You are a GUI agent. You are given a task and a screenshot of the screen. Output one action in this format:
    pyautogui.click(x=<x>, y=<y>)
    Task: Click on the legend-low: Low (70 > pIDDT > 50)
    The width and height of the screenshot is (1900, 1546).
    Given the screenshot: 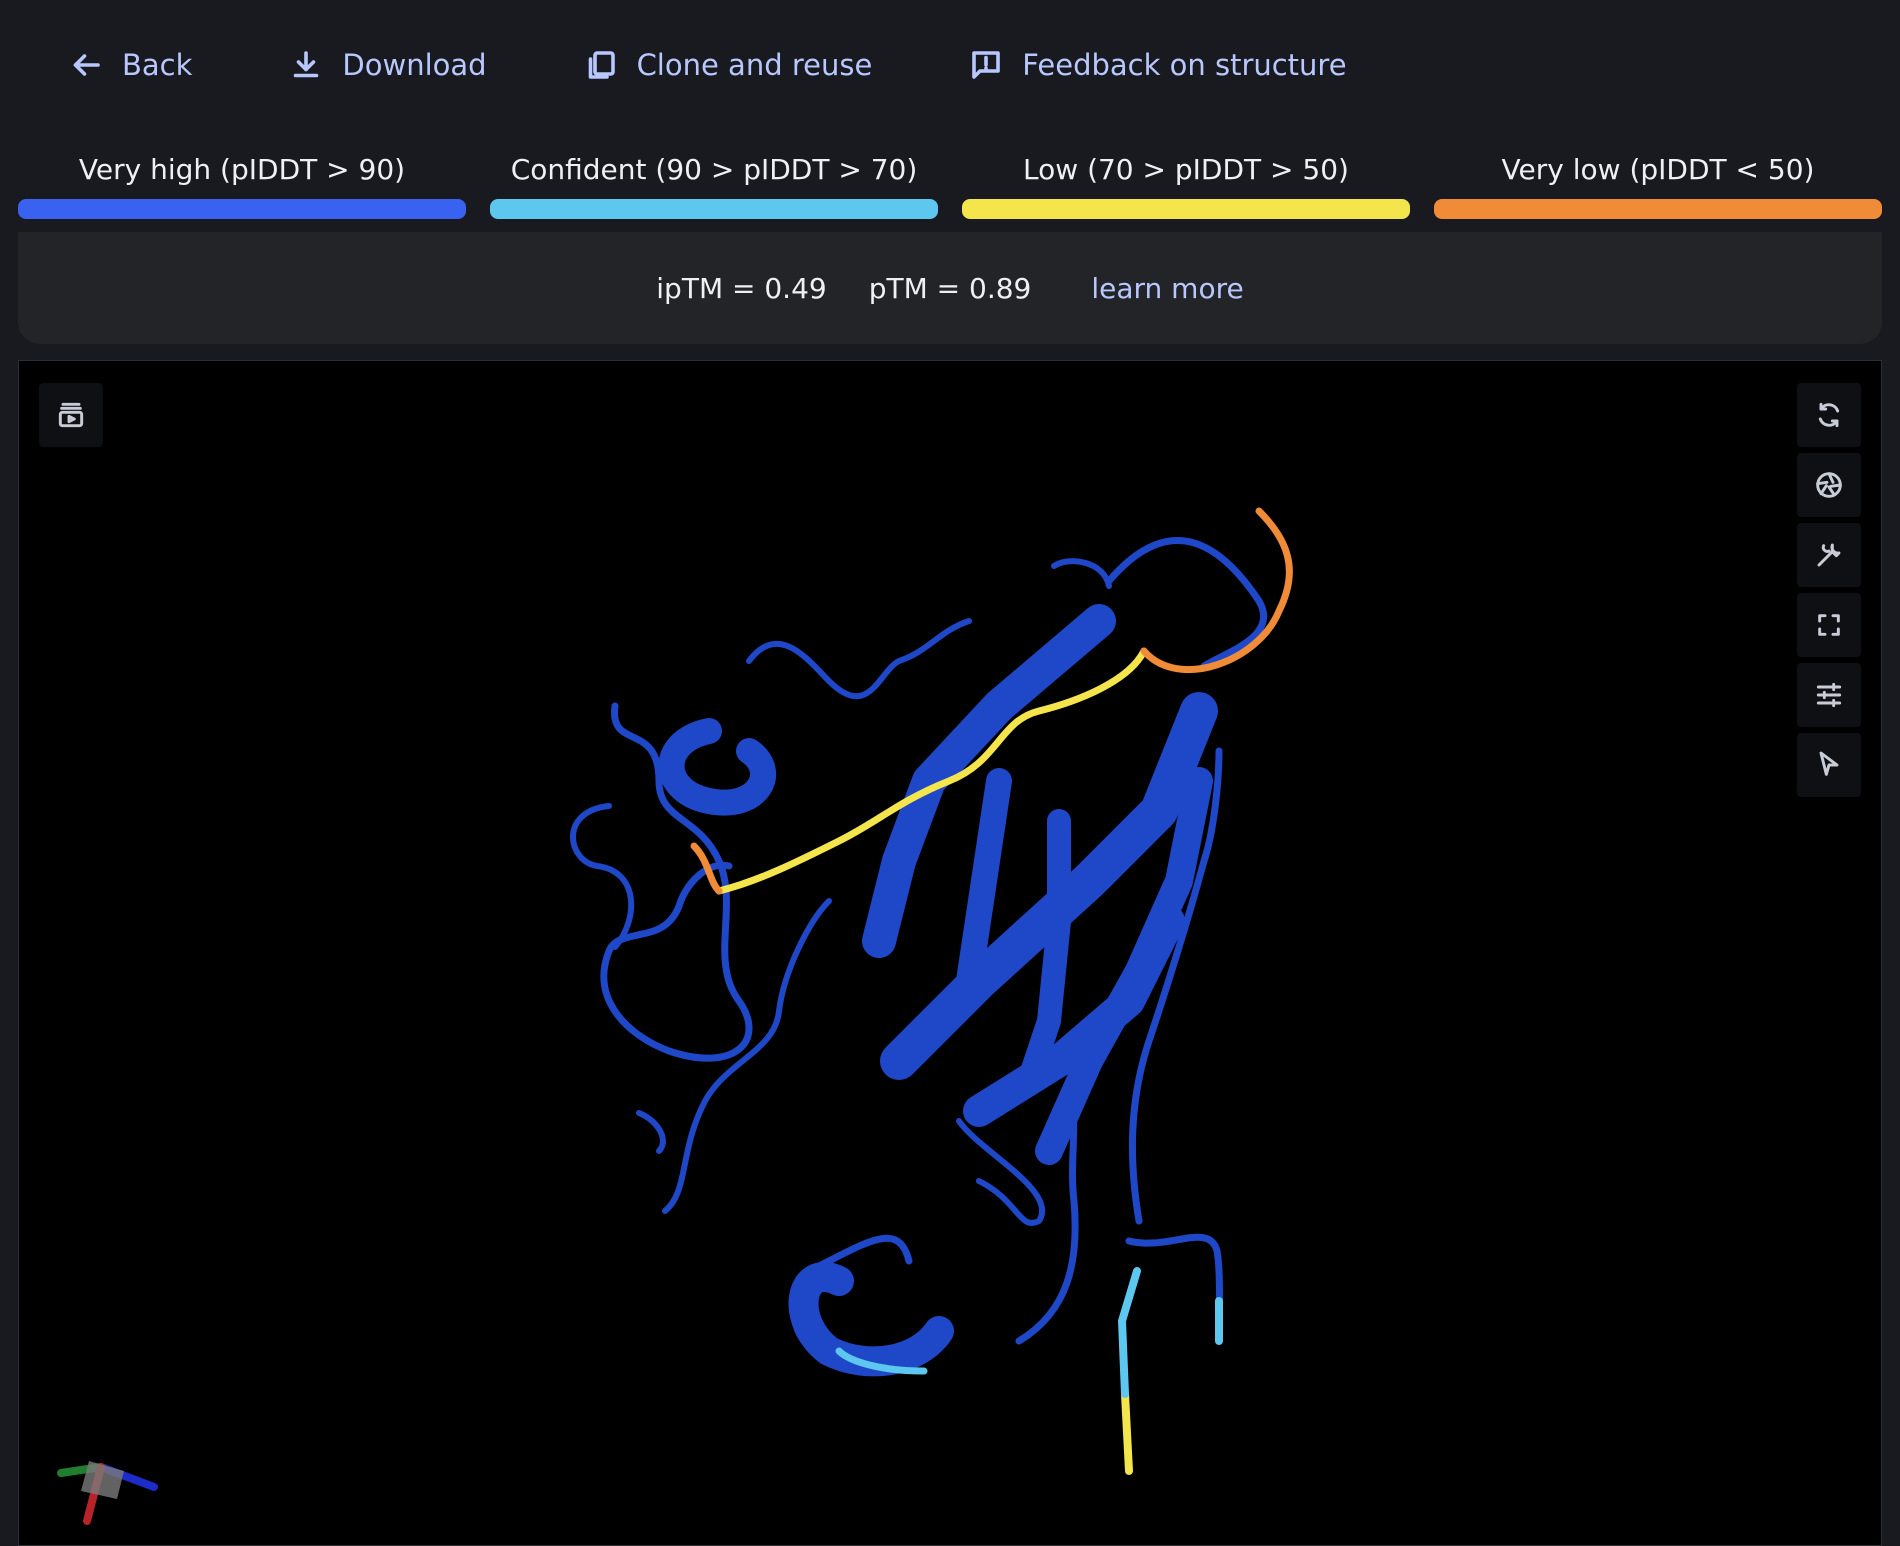 What is the action you would take?
    pyautogui.click(x=1186, y=182)
    